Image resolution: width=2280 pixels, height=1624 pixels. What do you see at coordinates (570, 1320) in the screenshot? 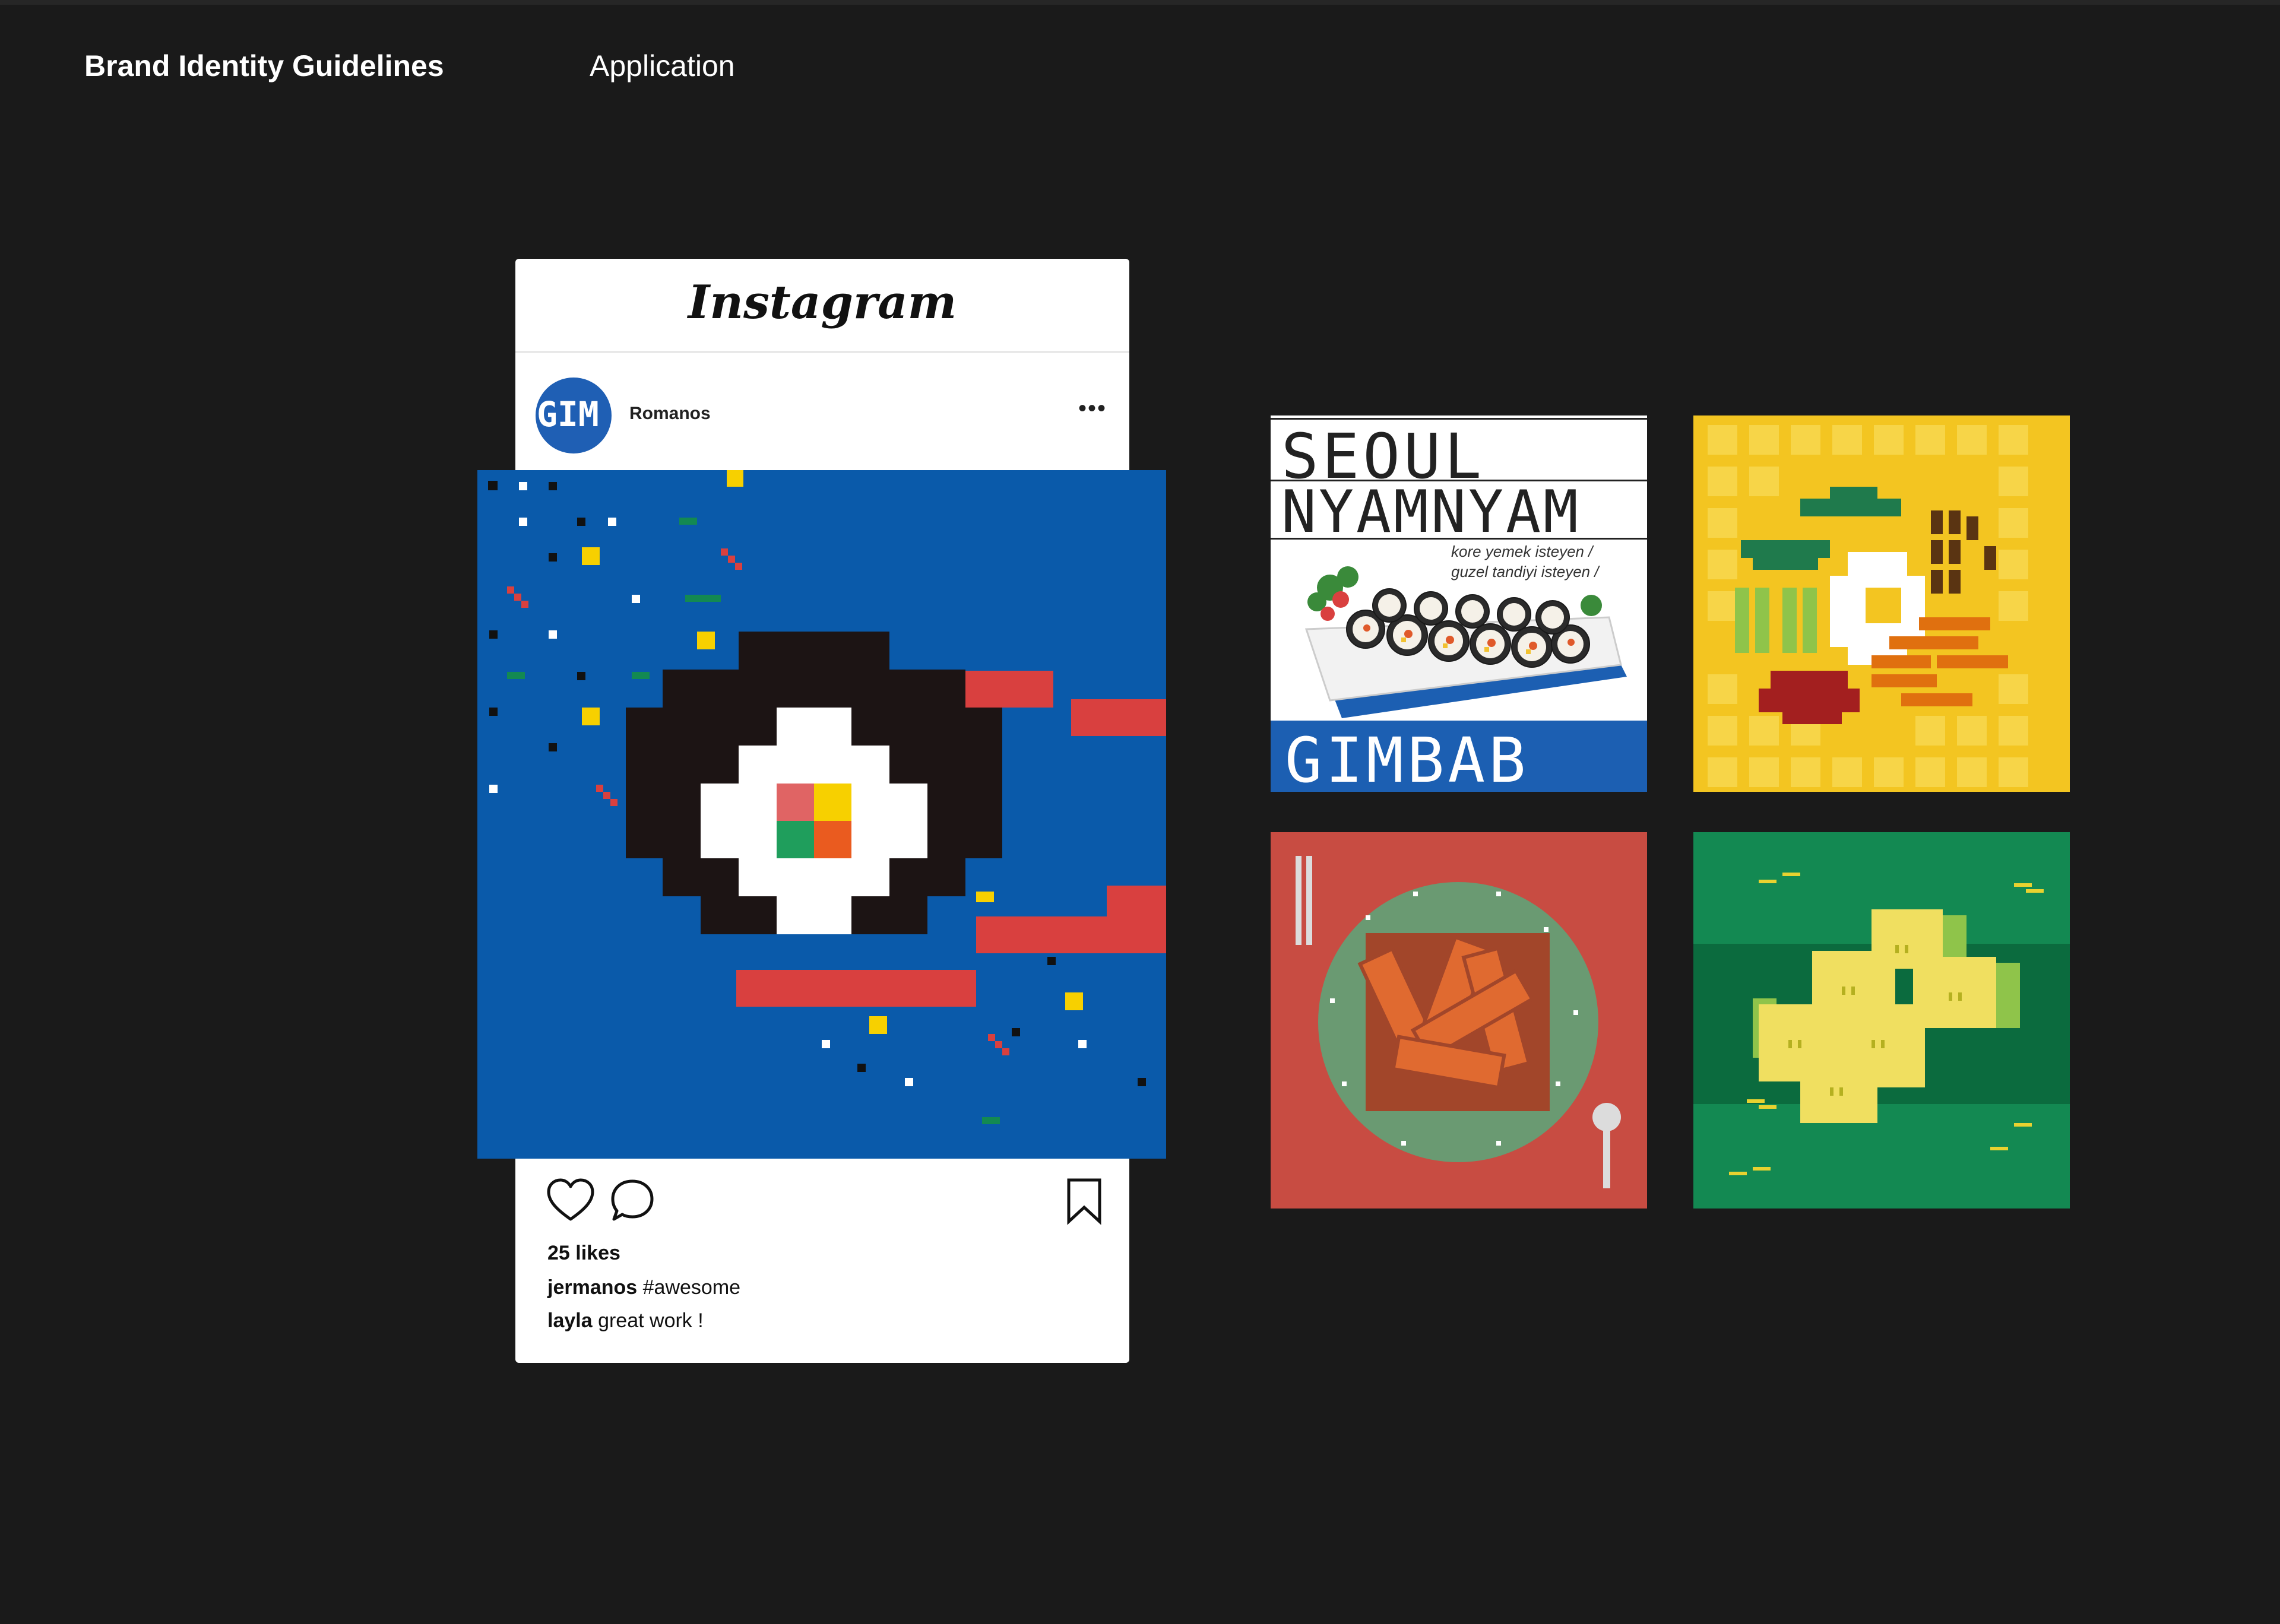
I see `comment-user: layla` at bounding box center [570, 1320].